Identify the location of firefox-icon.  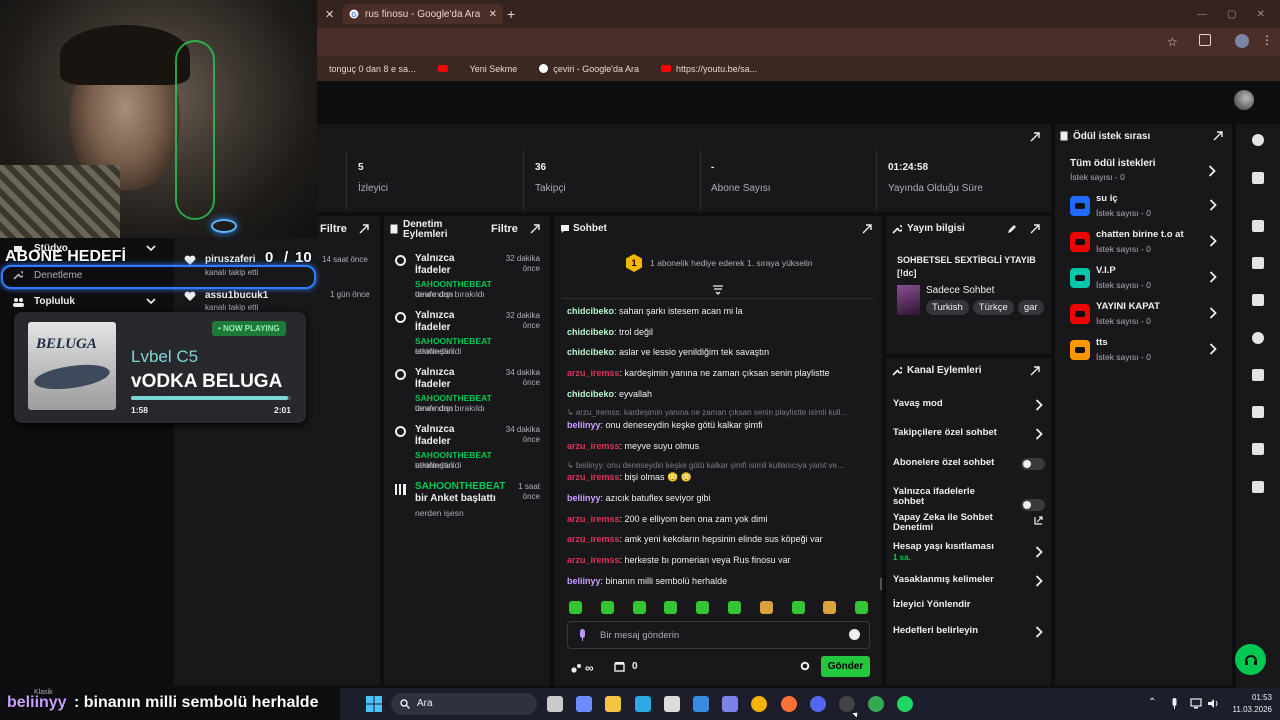
(788, 704).